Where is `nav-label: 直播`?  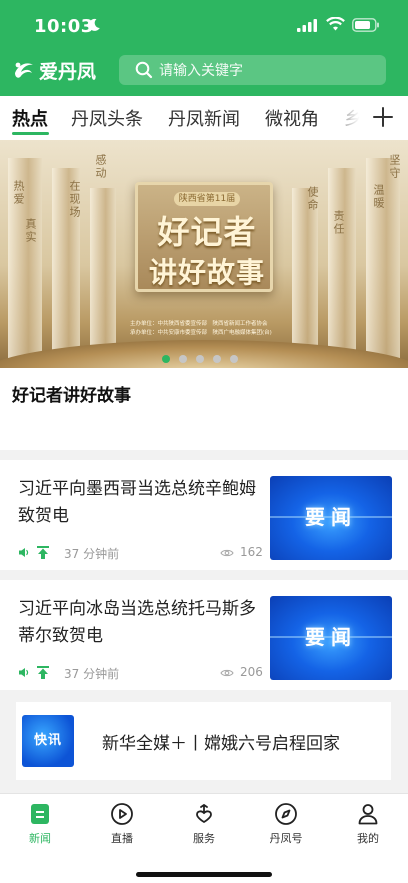 nav-label: 直播 is located at coordinates (122, 838).